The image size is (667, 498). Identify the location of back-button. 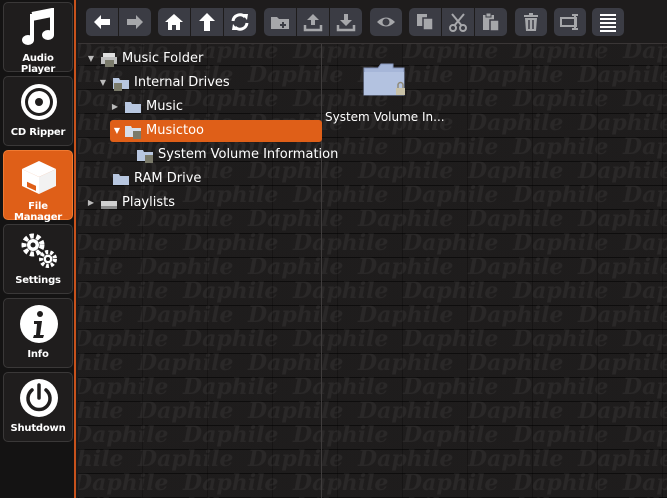
(102, 22).